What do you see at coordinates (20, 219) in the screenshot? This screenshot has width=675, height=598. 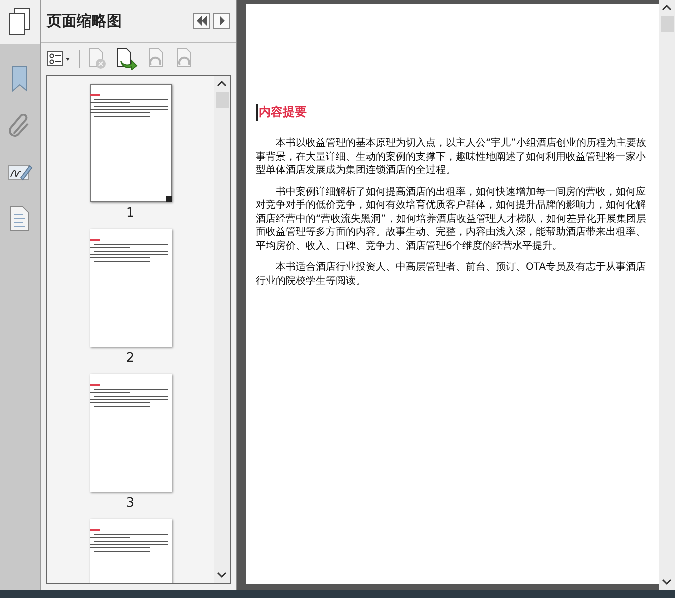 I see `document-icon` at bounding box center [20, 219].